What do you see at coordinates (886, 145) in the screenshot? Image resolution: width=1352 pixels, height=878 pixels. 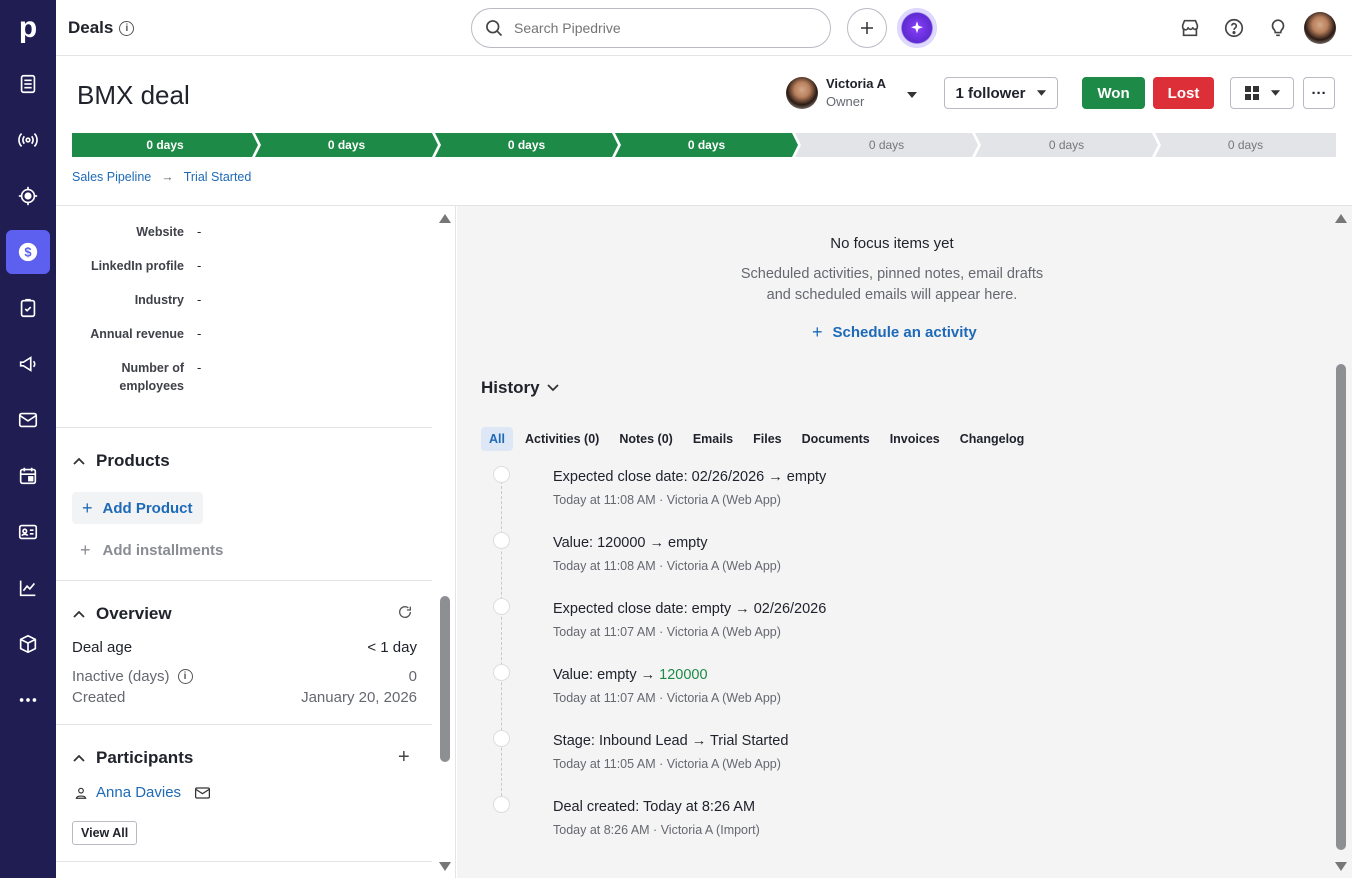 I see `pipeline-stage-5: 0 days` at bounding box center [886, 145].